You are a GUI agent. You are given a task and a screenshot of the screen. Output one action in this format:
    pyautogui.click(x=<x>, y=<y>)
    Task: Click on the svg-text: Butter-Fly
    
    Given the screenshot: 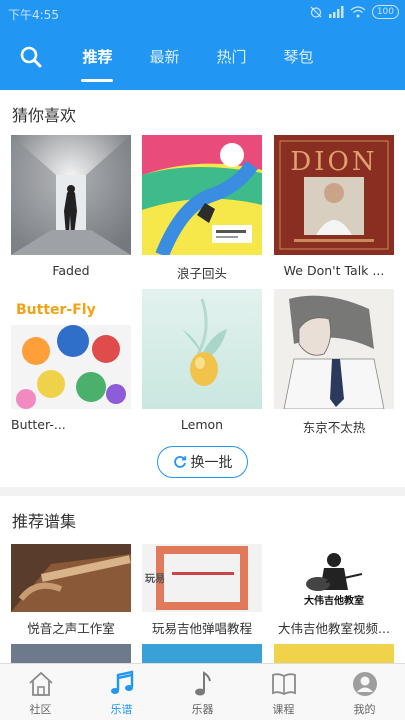 What is the action you would take?
    pyautogui.click(x=56, y=310)
    